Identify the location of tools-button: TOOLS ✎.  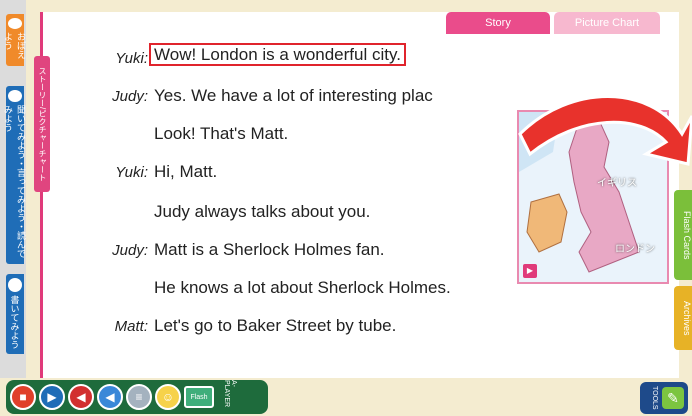
(664, 398).